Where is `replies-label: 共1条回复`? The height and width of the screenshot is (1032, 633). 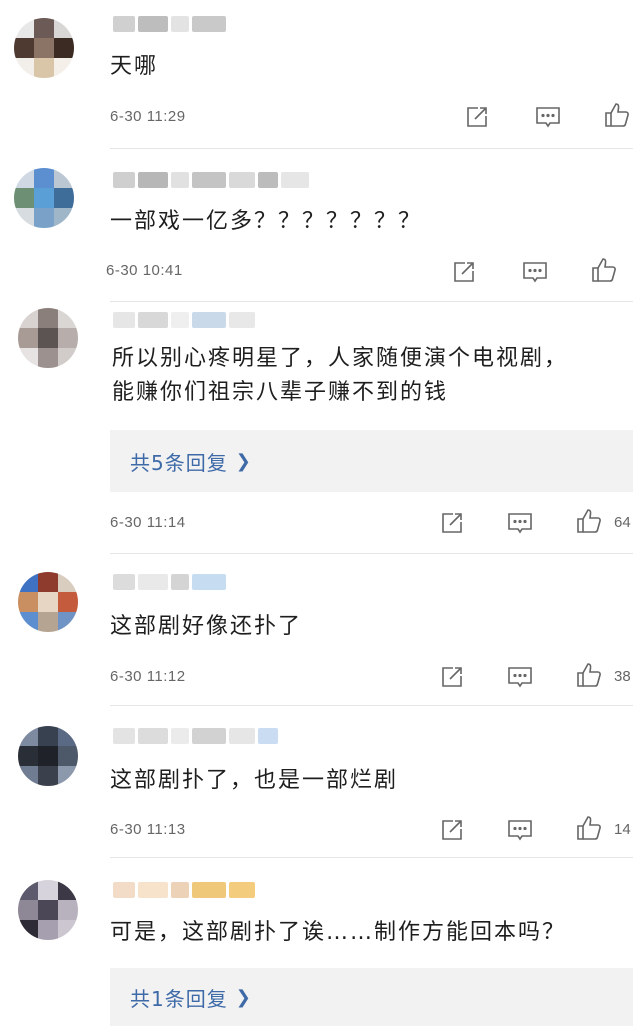 replies-label: 共1条回复 is located at coordinates (179, 998).